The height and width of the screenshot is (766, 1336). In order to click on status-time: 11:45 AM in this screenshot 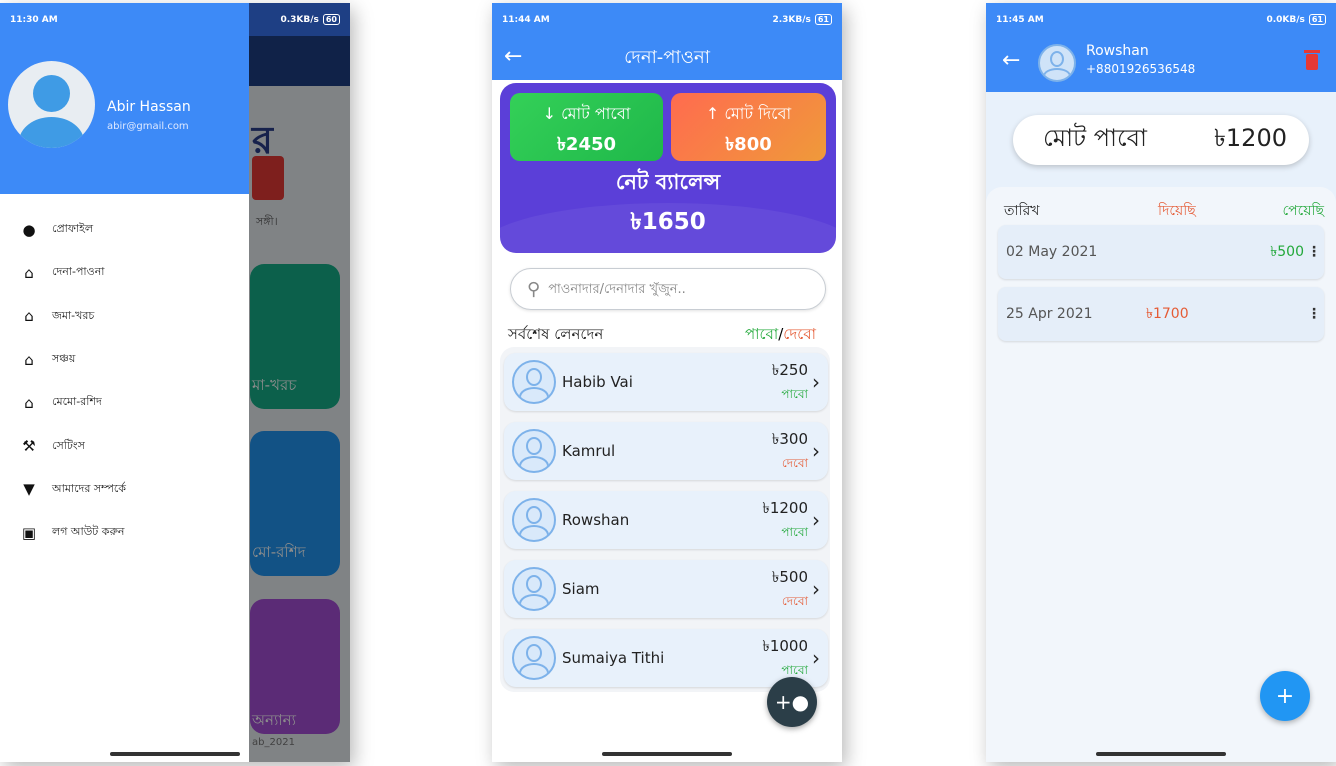, I will do `click(1020, 19)`.